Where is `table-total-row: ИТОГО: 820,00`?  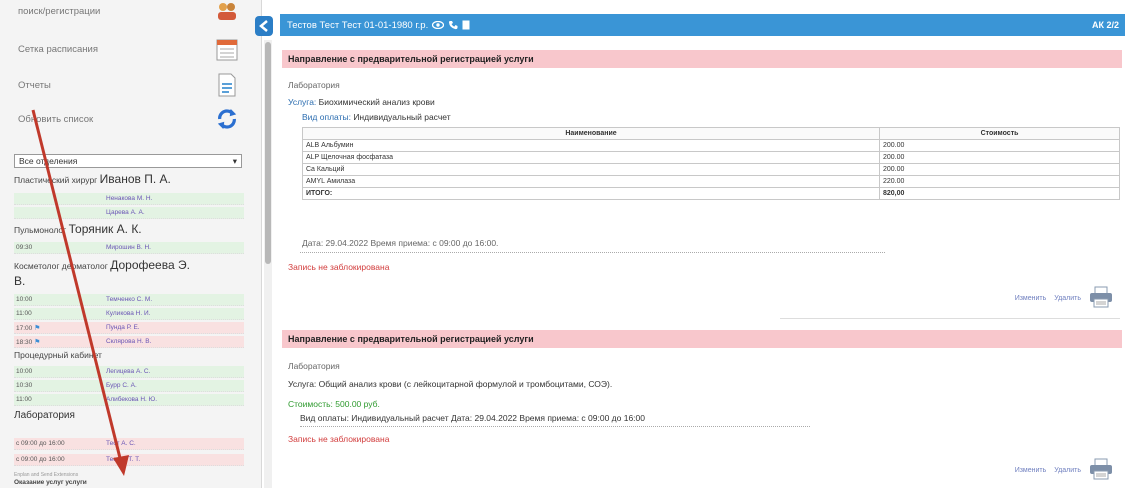
table-total-row: ИТОГО: 820,00 is located at coordinates (711, 193).